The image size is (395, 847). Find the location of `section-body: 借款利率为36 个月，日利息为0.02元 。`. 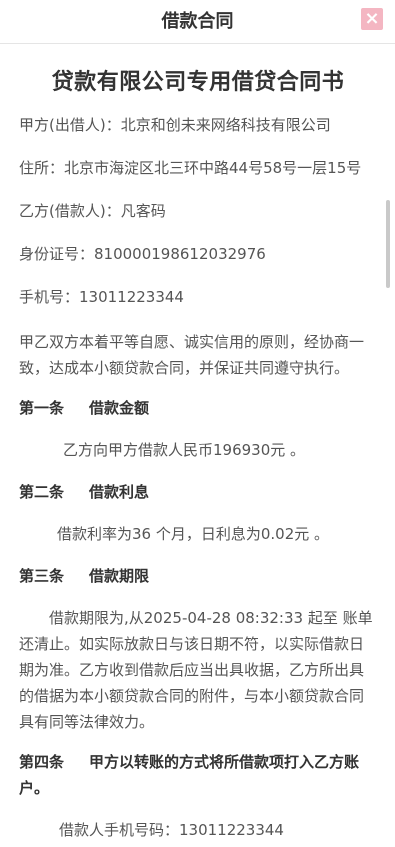

section-body: 借款利率为36 个月，日利息为0.02元 。 is located at coordinates (193, 534).